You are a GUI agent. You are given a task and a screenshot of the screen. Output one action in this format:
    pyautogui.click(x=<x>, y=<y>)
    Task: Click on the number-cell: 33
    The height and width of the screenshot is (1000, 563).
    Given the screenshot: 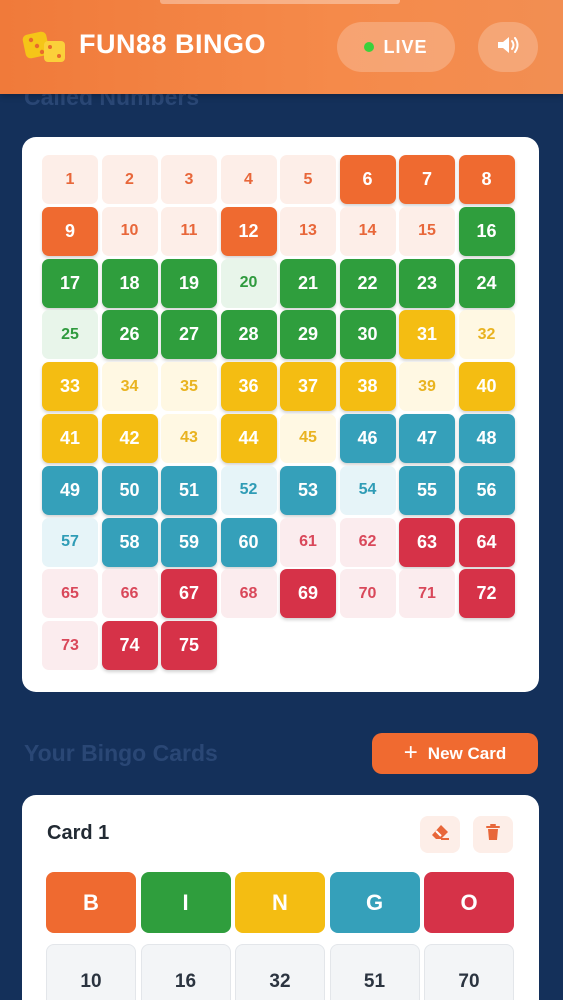 What is the action you would take?
    pyautogui.click(x=70, y=387)
    